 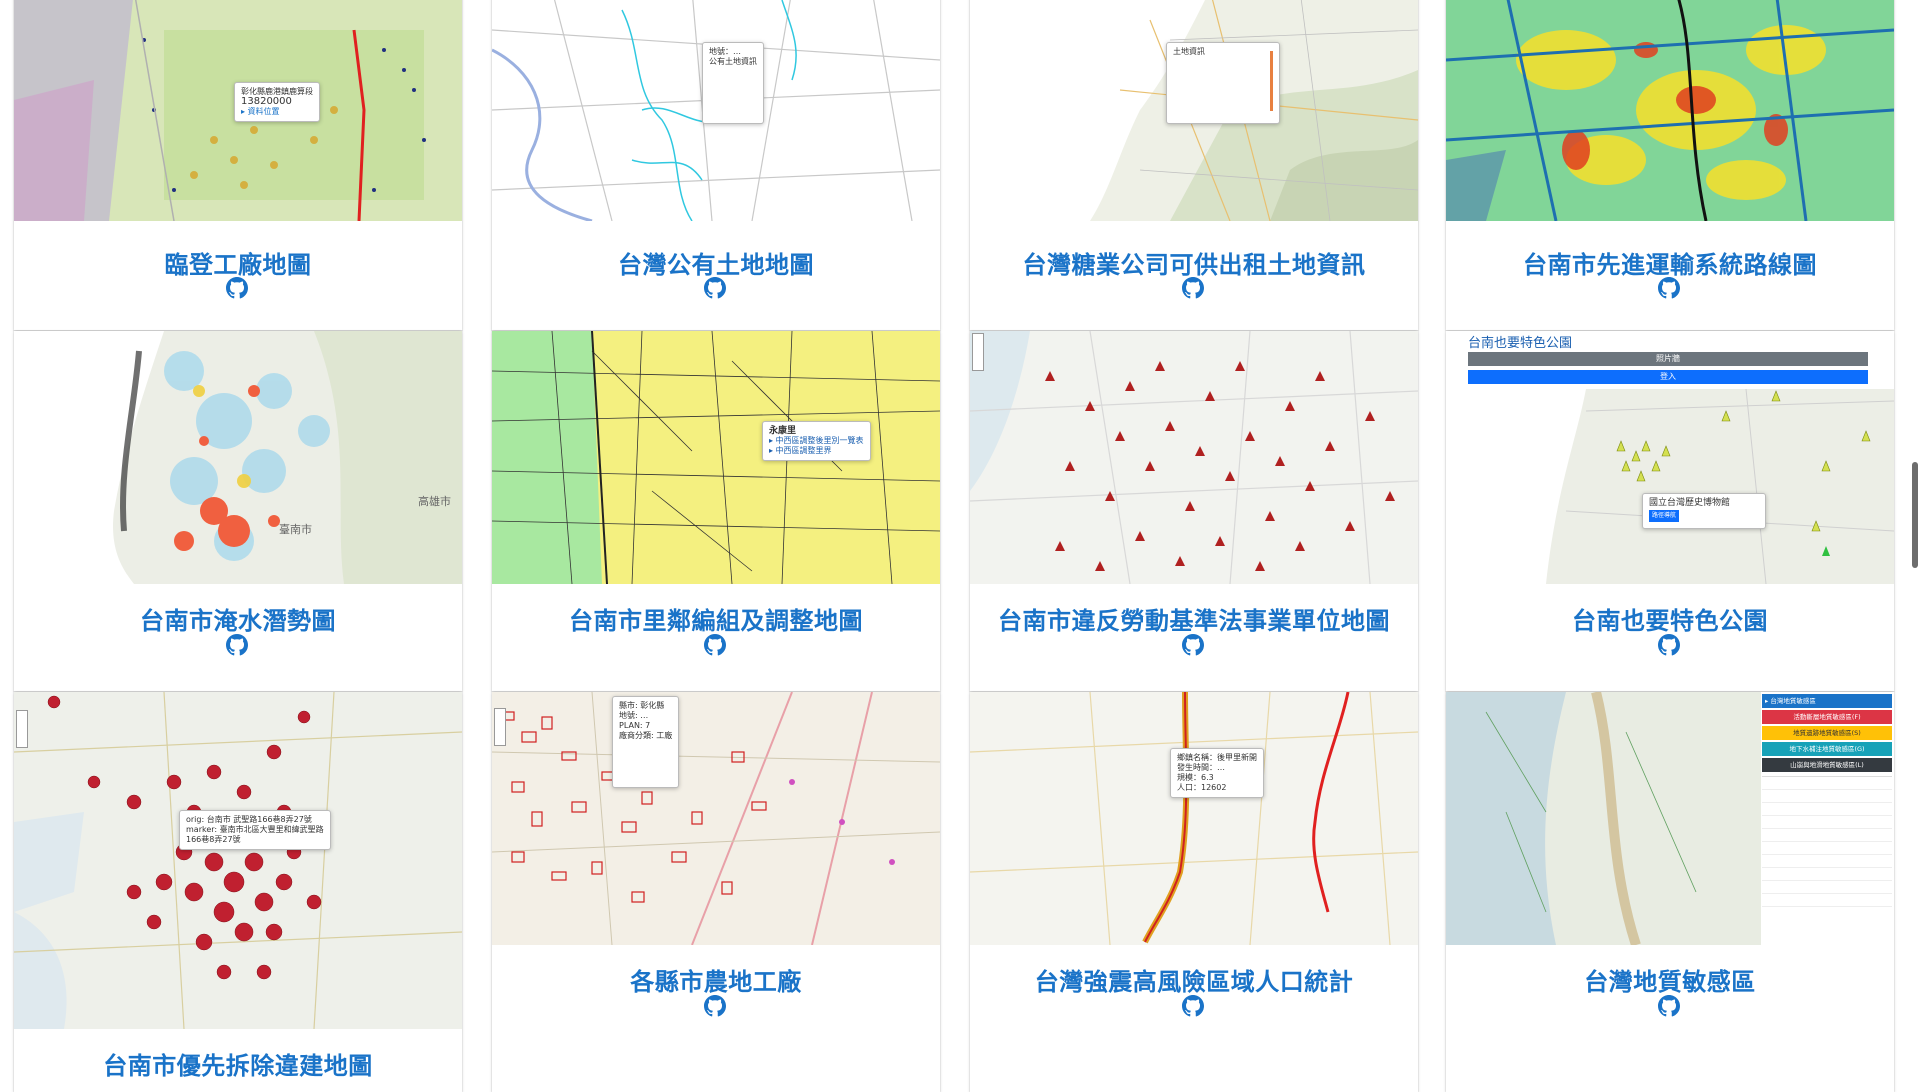 I want to click on project-title: 臨登工廠地圖, so click(x=238, y=262).